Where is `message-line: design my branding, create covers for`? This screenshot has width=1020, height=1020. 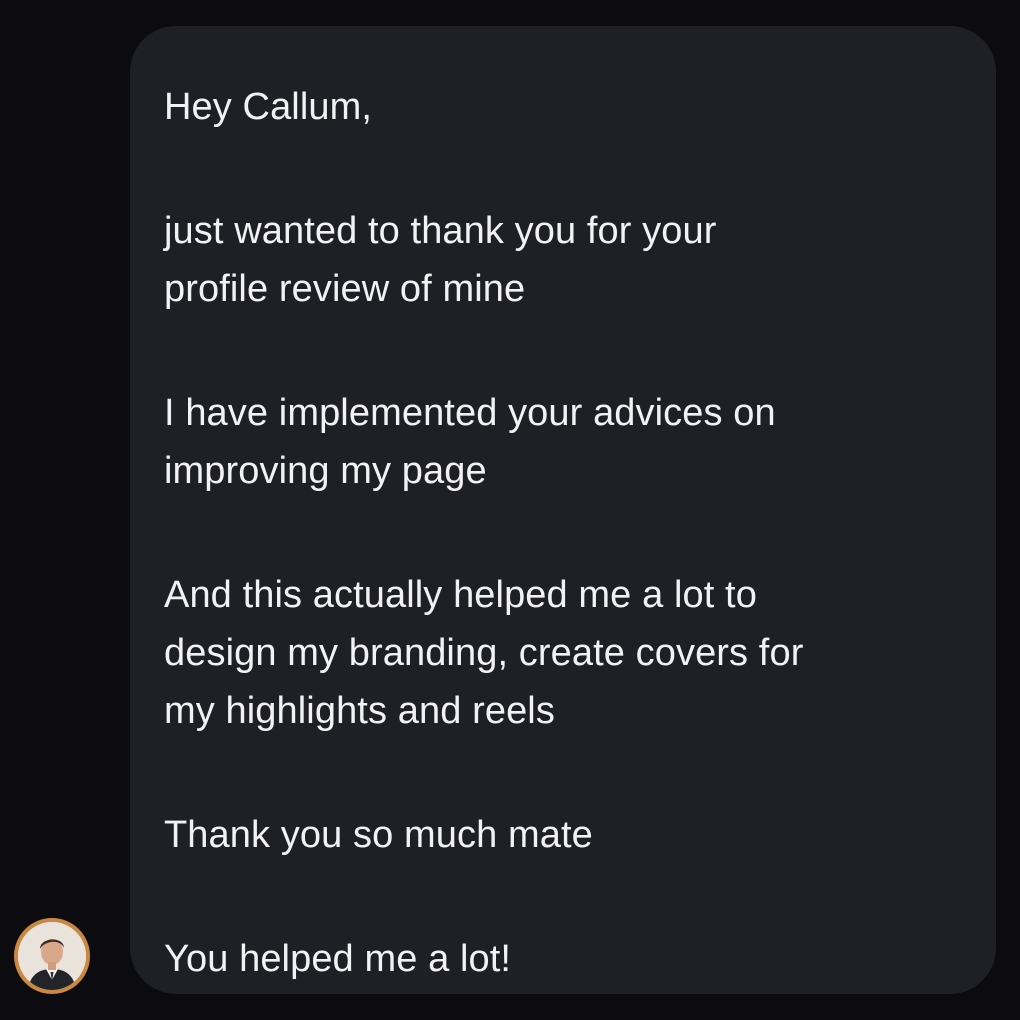 message-line: design my branding, create covers for is located at coordinates (484, 653).